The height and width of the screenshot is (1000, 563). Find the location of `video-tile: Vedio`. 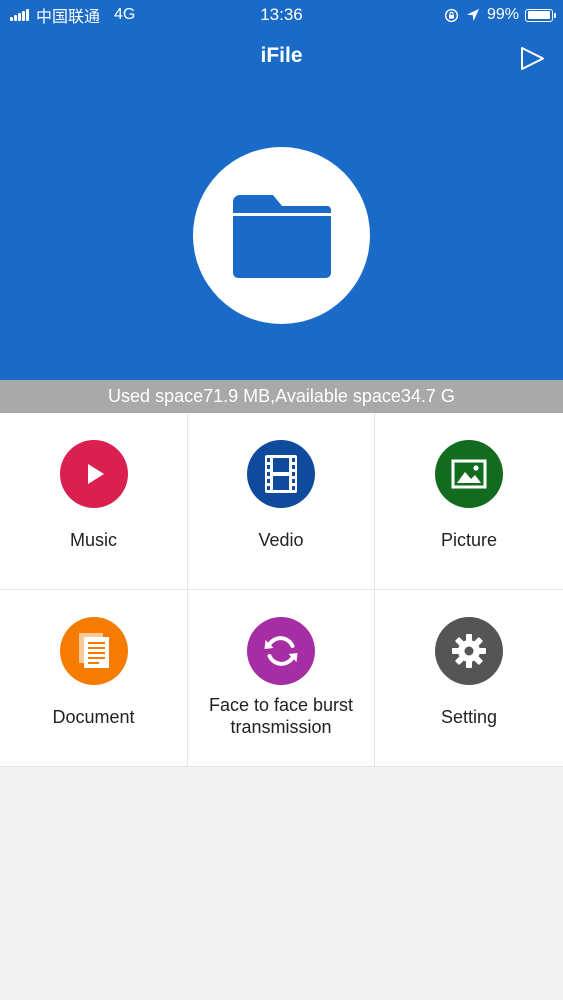

video-tile: Vedio is located at coordinates (281, 501).